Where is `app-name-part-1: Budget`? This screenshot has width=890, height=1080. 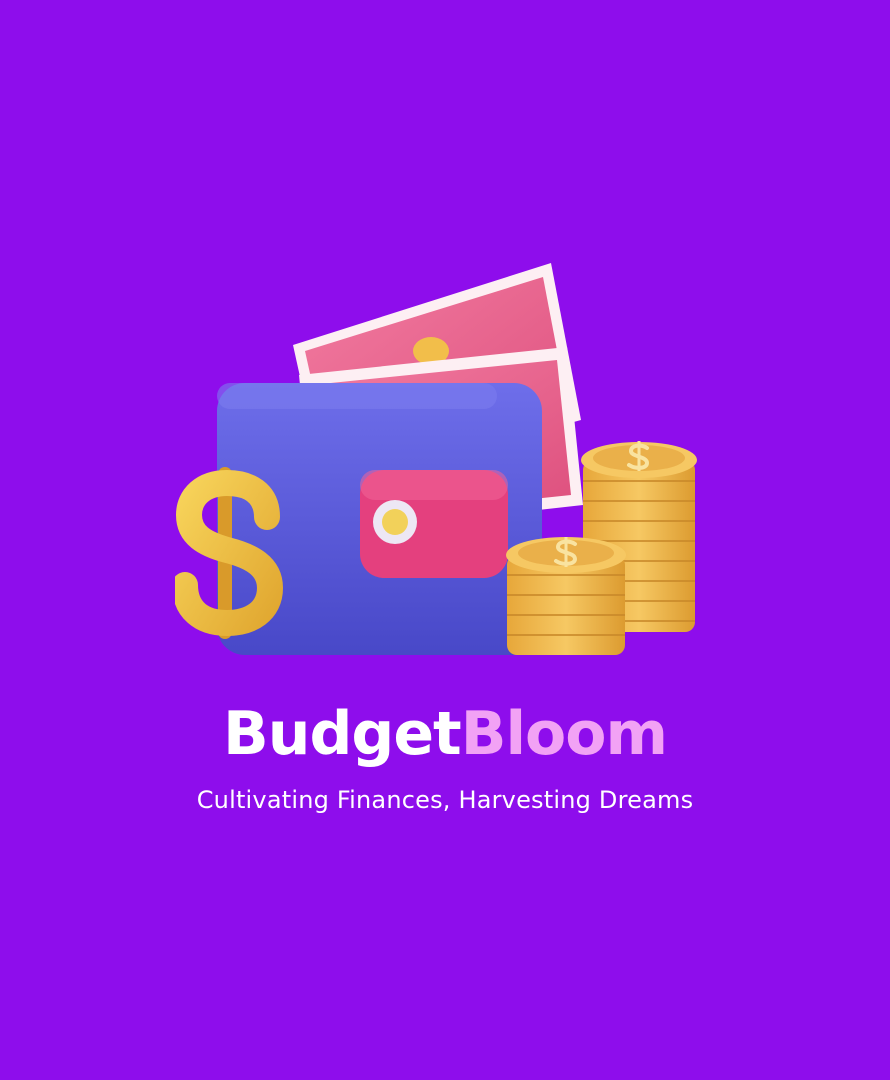
app-name-part-1: Budget is located at coordinates (342, 734).